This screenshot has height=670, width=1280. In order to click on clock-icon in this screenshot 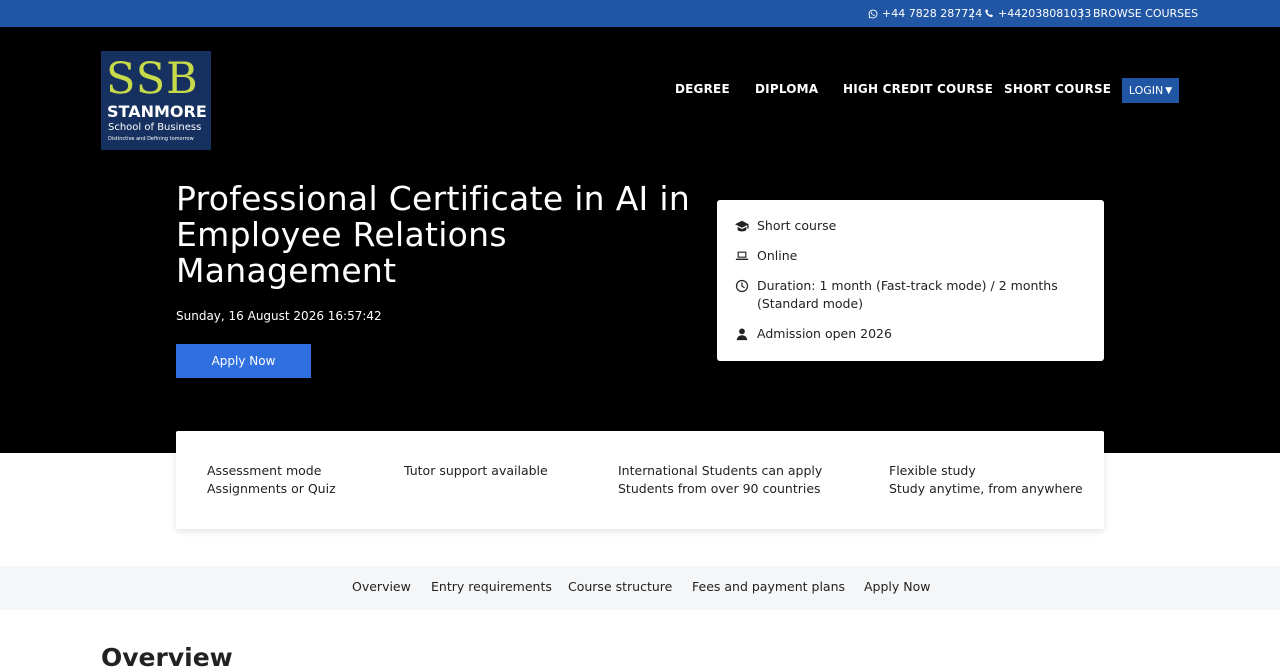, I will do `click(742, 286)`.